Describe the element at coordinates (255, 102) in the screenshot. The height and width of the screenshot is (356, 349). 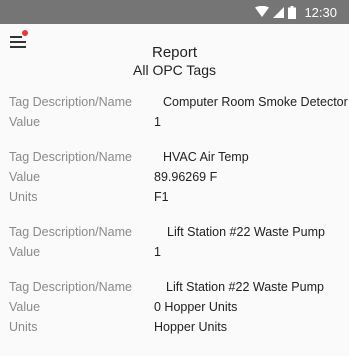
I see `tag-value: Computer Room Smoke Detector` at that location.